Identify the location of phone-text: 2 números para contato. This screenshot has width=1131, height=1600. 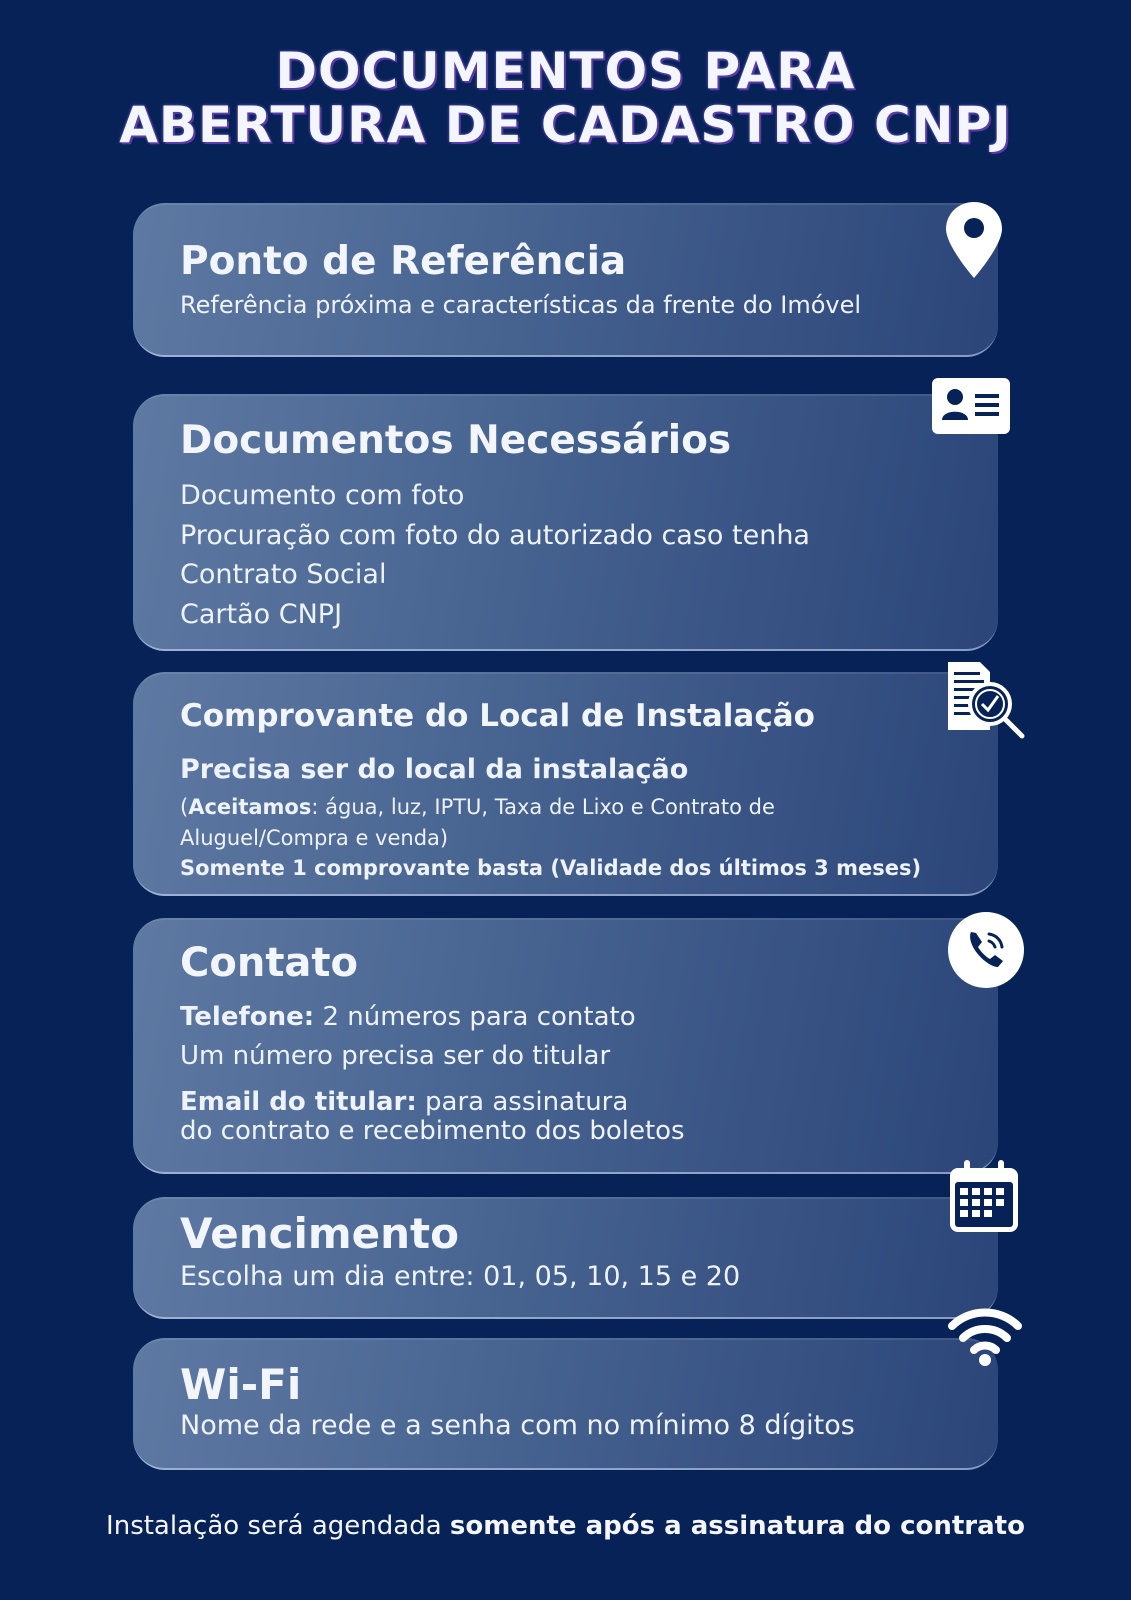
(475, 1017).